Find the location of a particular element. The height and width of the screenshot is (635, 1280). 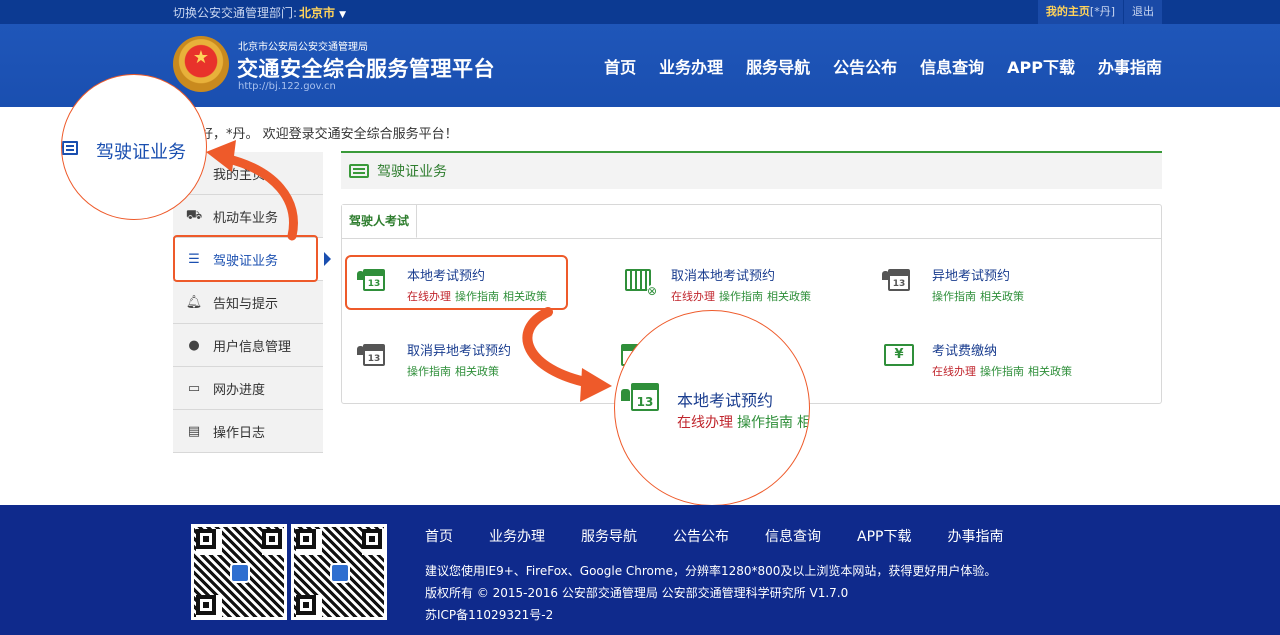

nav-announcements: 公告公布 is located at coordinates (865, 66).